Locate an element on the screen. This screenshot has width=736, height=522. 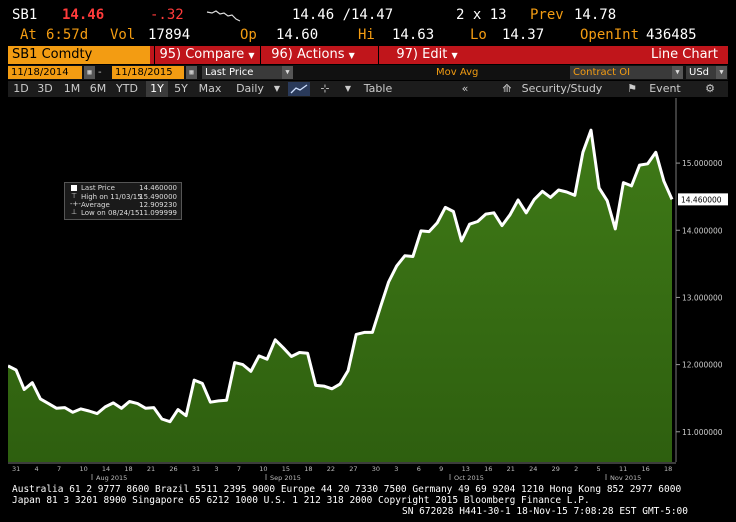
legend-row-last: Last Price 14.460000 is located at coordinates (125, 188).